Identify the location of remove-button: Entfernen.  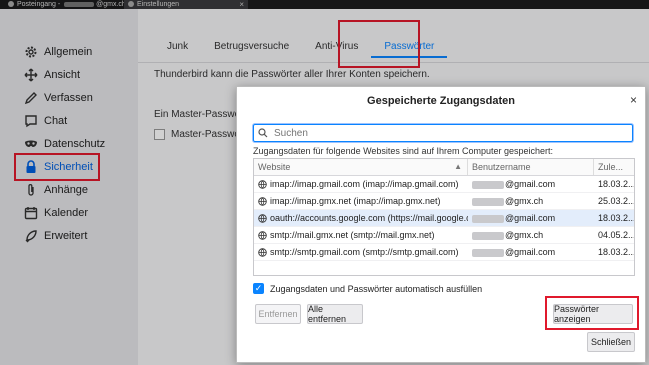
(278, 314).